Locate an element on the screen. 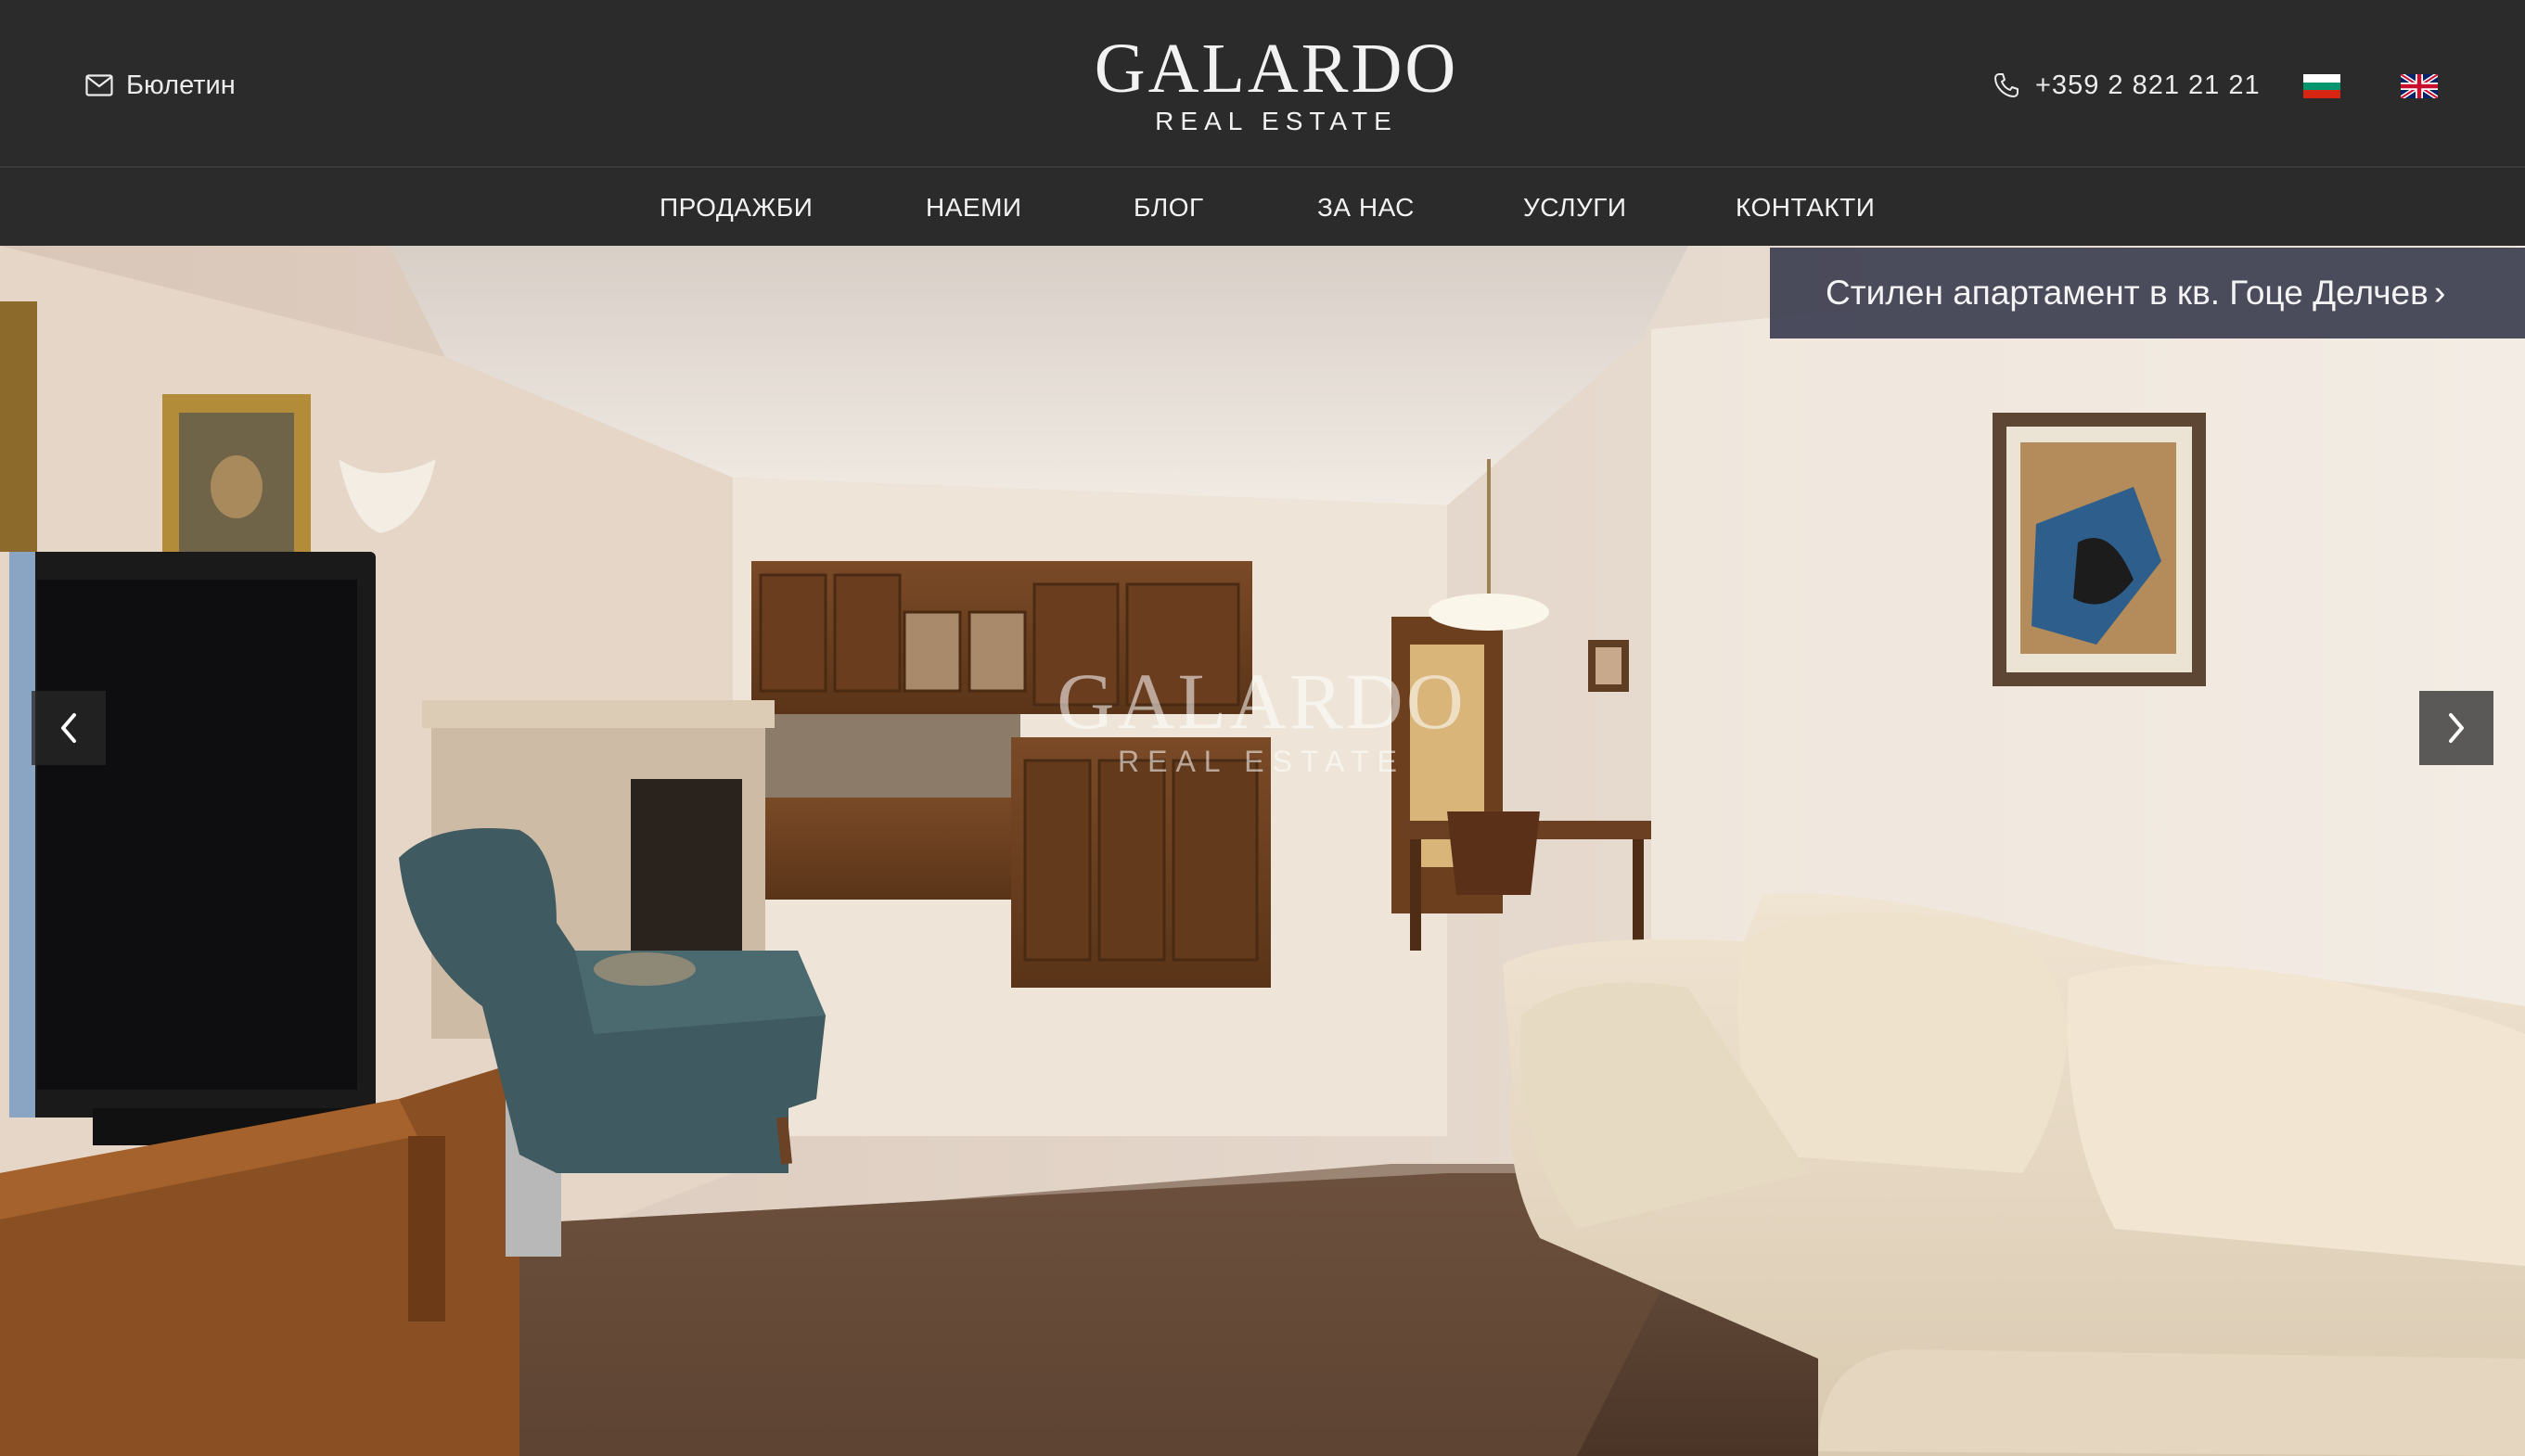 Image resolution: width=2525 pixels, height=1456 pixels. listing-title-link: Стилен апартамент в кв. Гоце Делчев › is located at coordinates (2147, 293).